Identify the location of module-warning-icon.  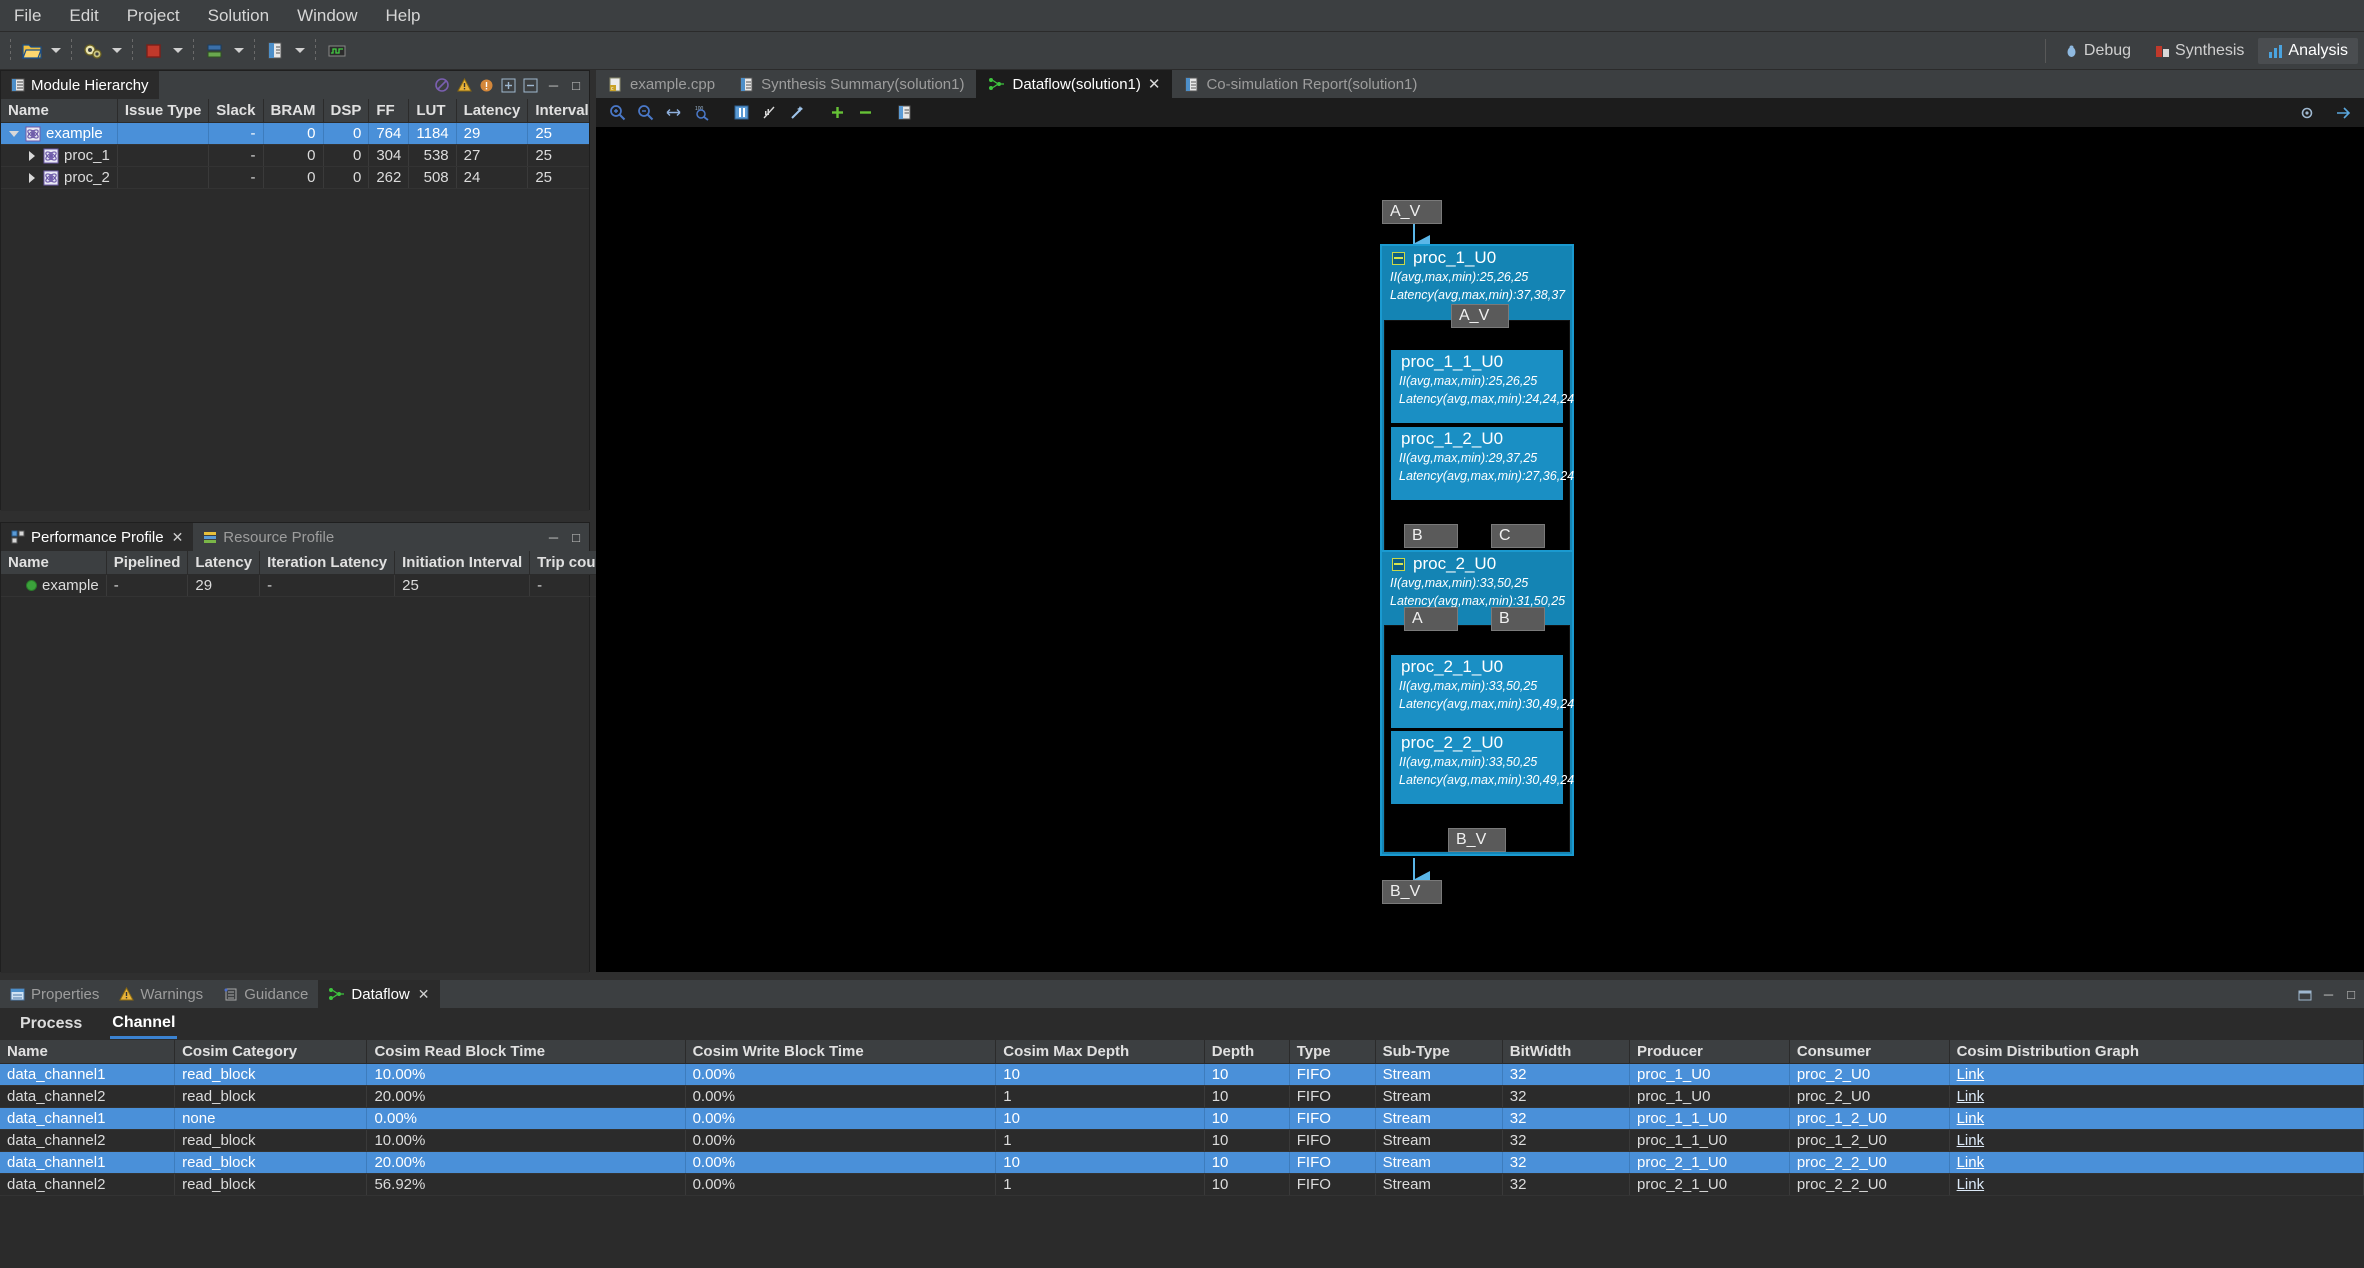
(465, 85).